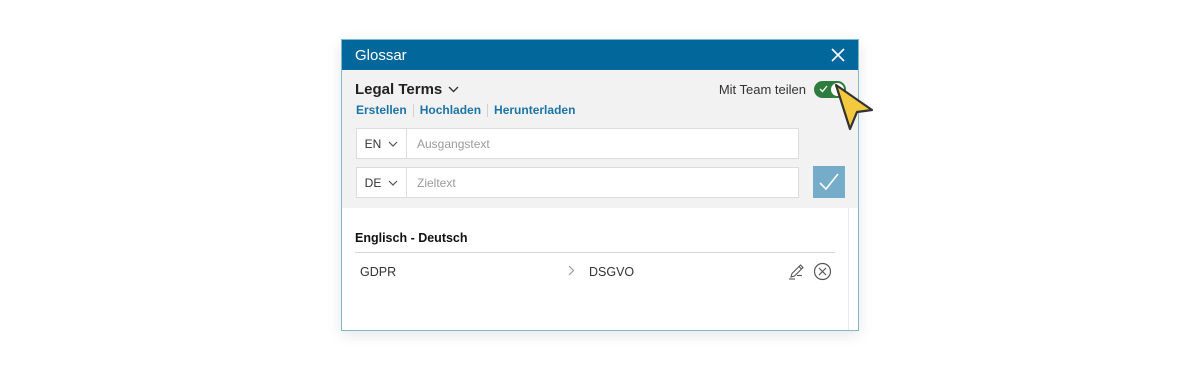  I want to click on close-icon, so click(838, 55).